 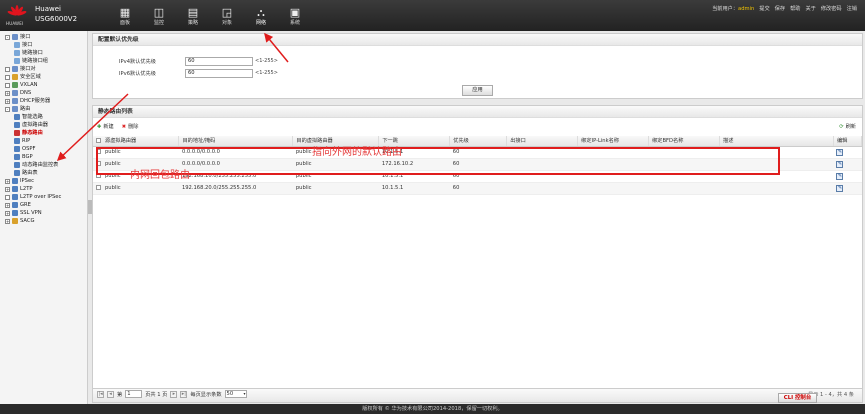 I want to click on sidebar-item: - 接口, so click(x=43, y=37).